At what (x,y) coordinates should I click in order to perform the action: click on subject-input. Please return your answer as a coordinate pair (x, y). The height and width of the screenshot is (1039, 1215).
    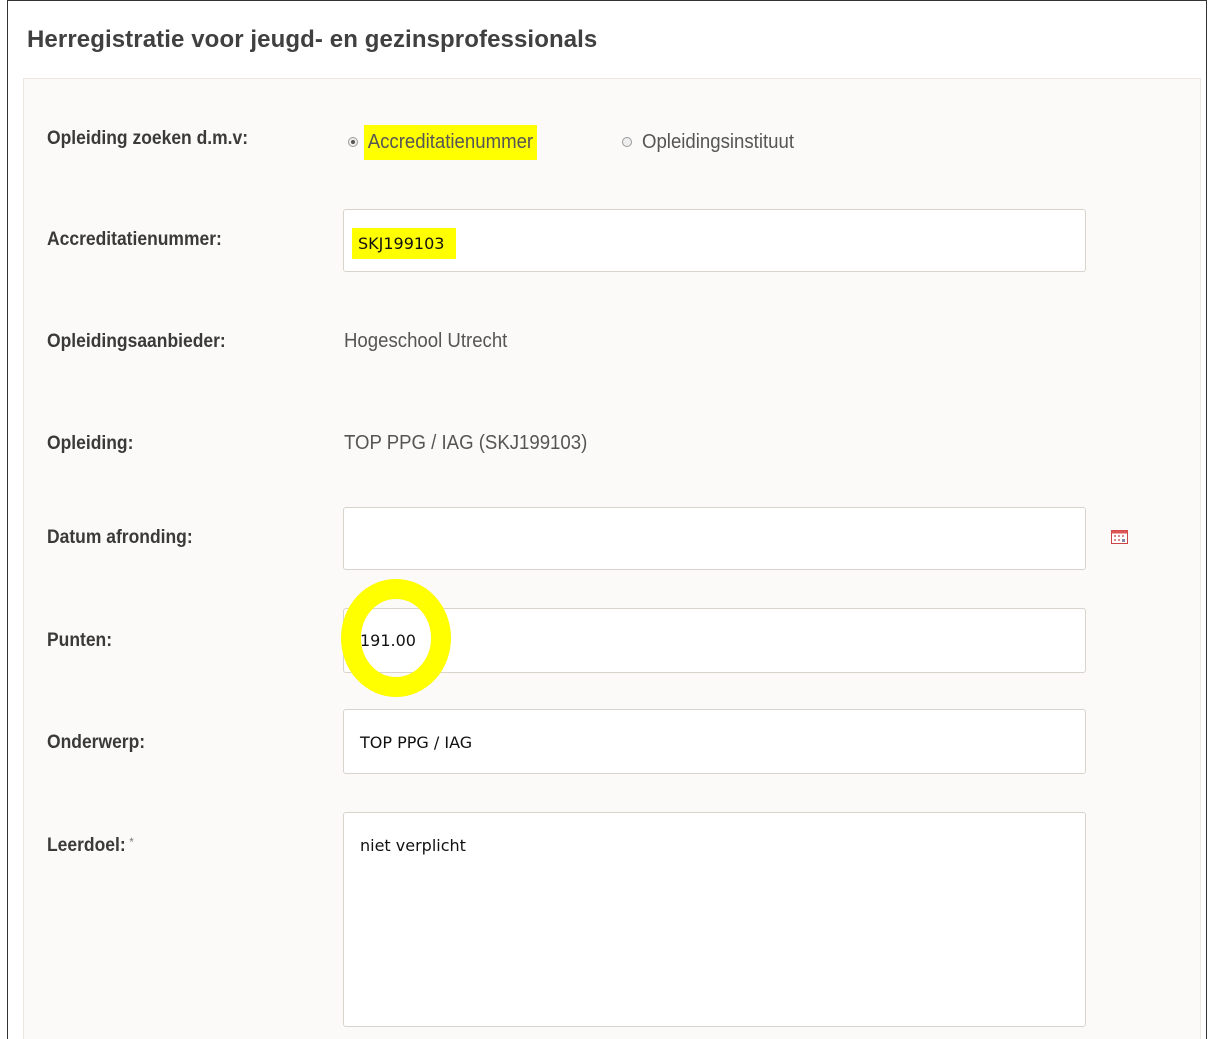
    Looking at the image, I should click on (714, 741).